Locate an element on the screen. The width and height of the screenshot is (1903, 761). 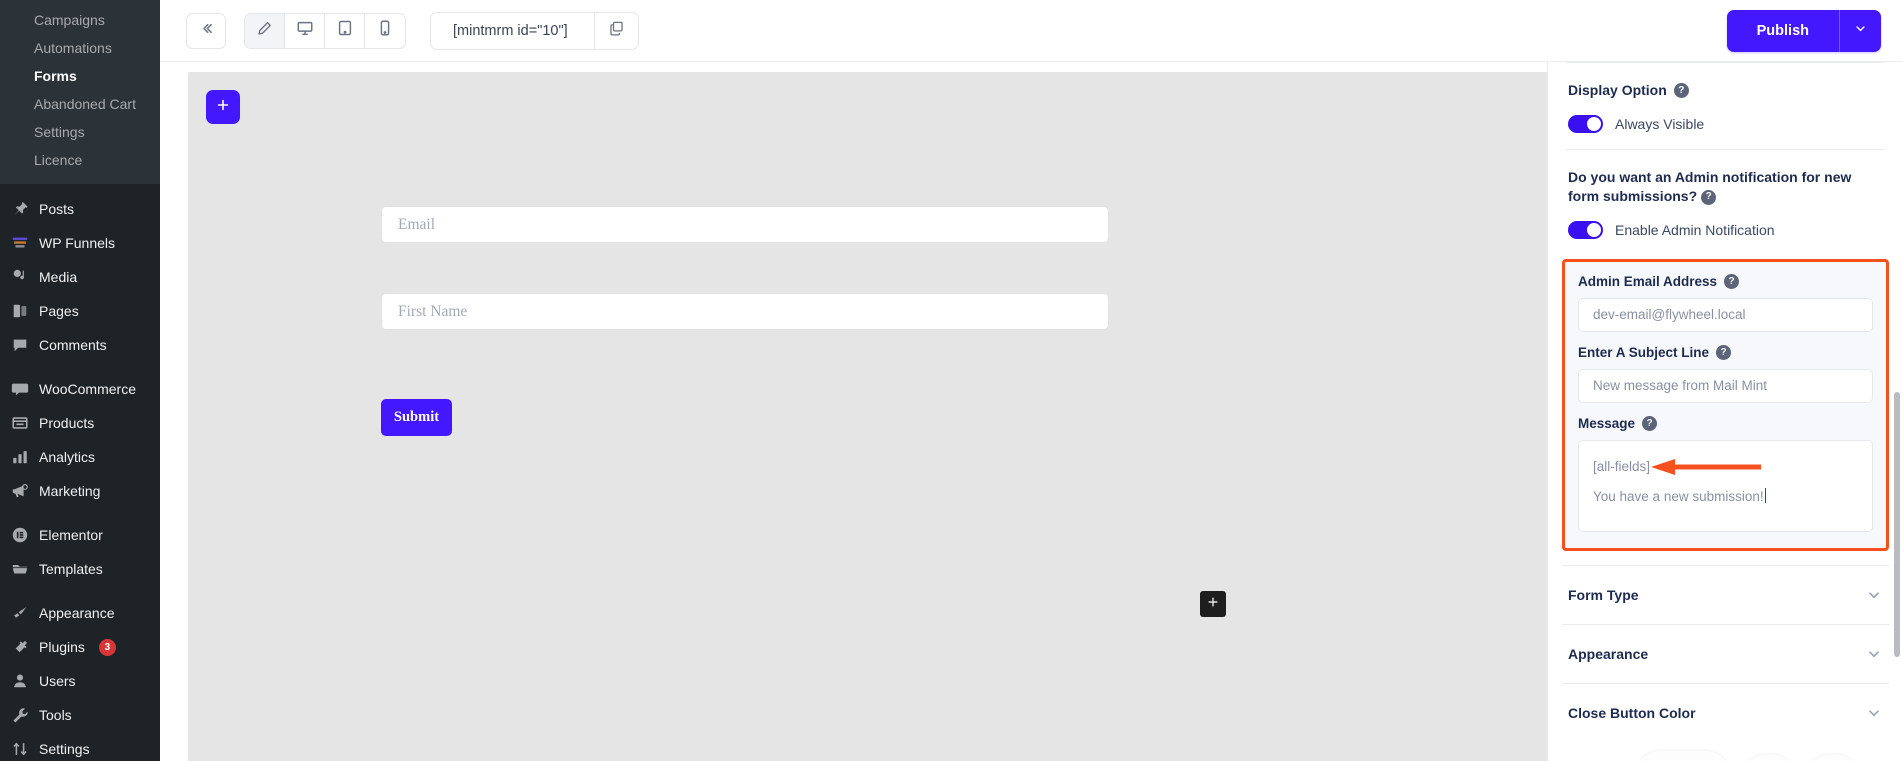
pin-icon is located at coordinates (20, 209).